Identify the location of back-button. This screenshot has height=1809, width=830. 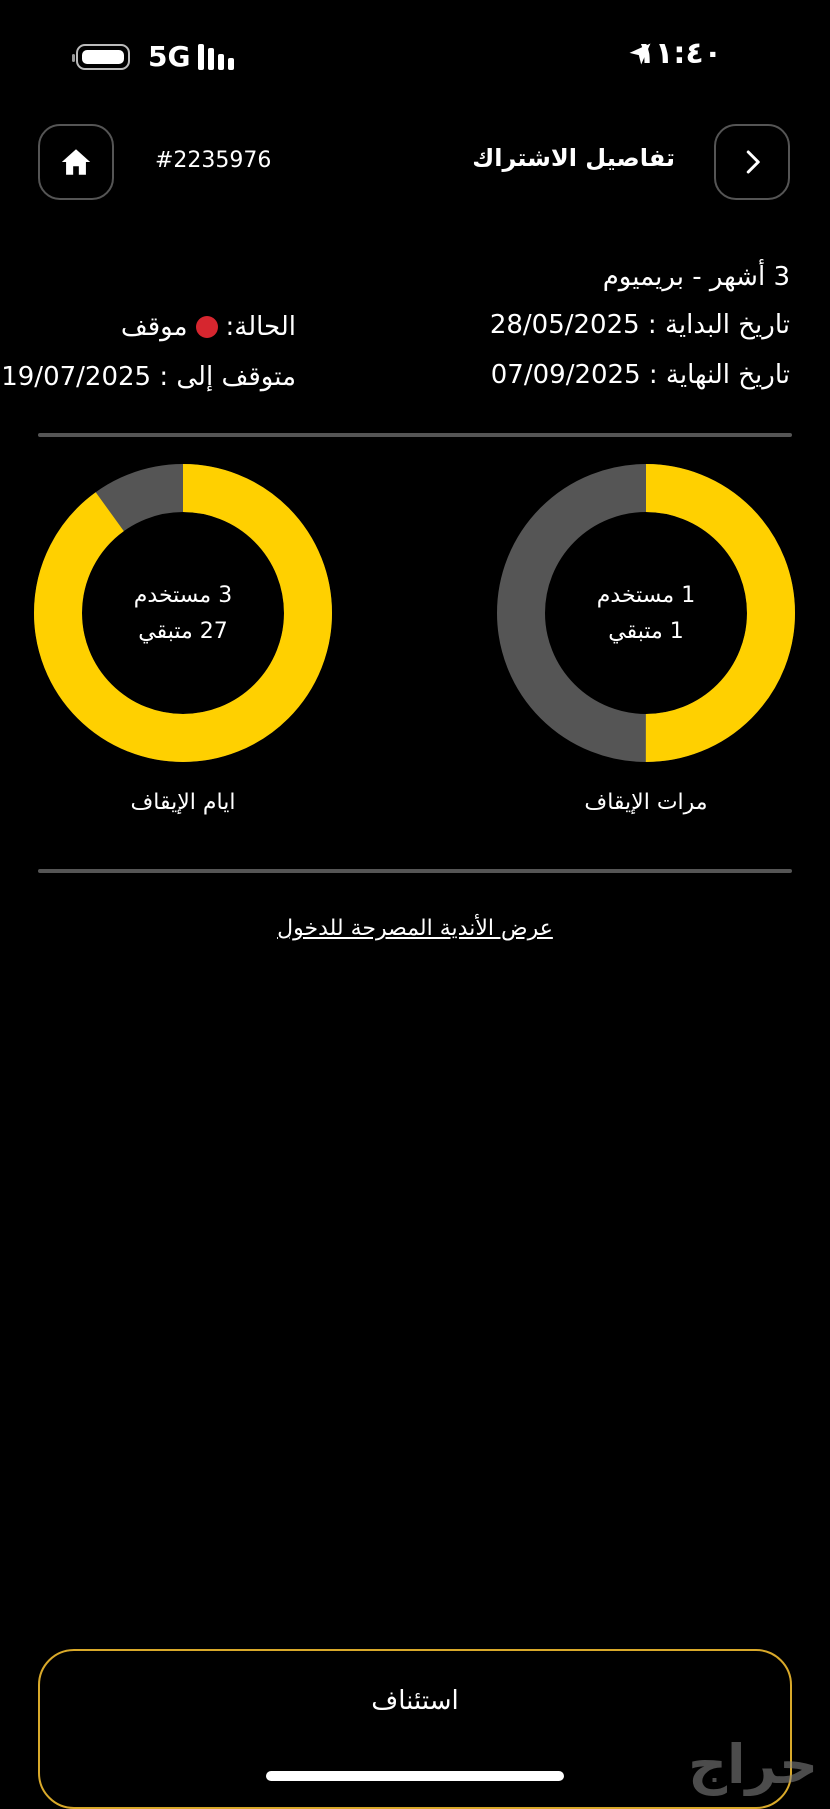
(752, 162).